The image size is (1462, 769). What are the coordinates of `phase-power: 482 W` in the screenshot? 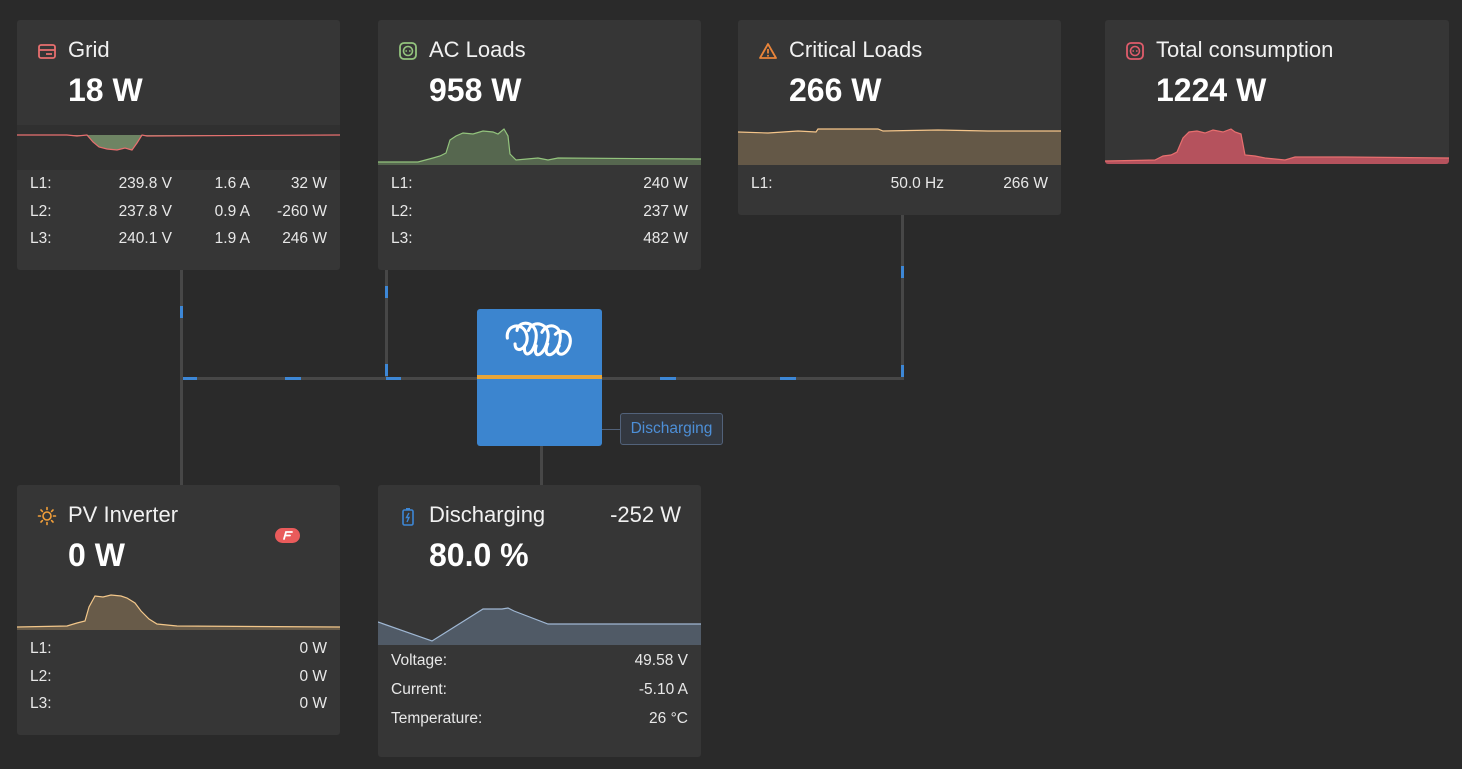 It's located at (665, 238).